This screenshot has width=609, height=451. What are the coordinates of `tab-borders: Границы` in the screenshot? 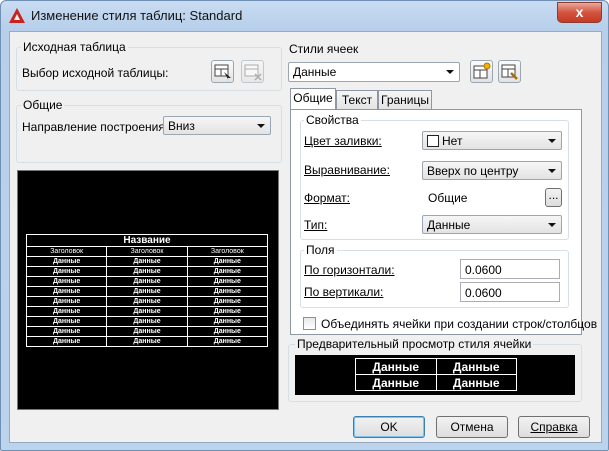 It's located at (405, 99).